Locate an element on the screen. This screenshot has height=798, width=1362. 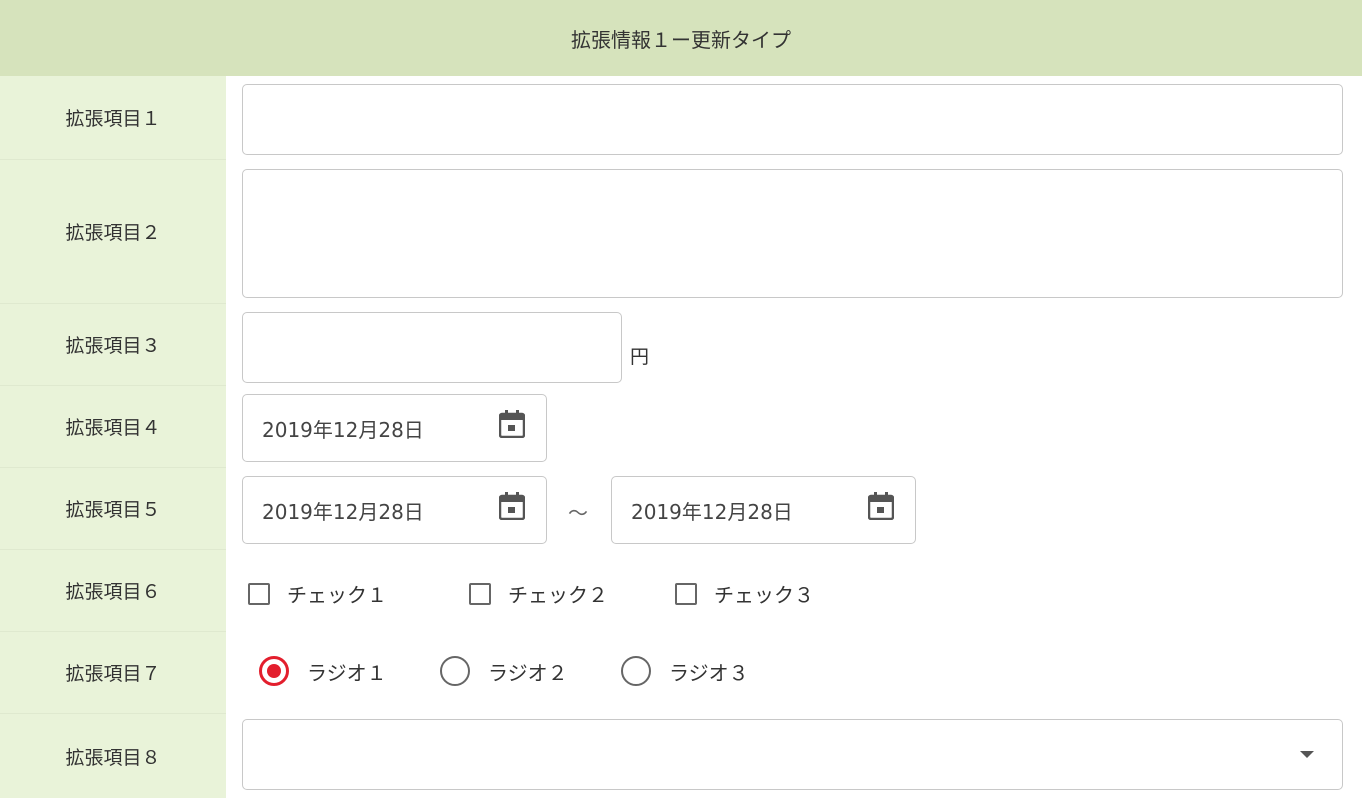
item3-amount-input is located at coordinates (432, 347).